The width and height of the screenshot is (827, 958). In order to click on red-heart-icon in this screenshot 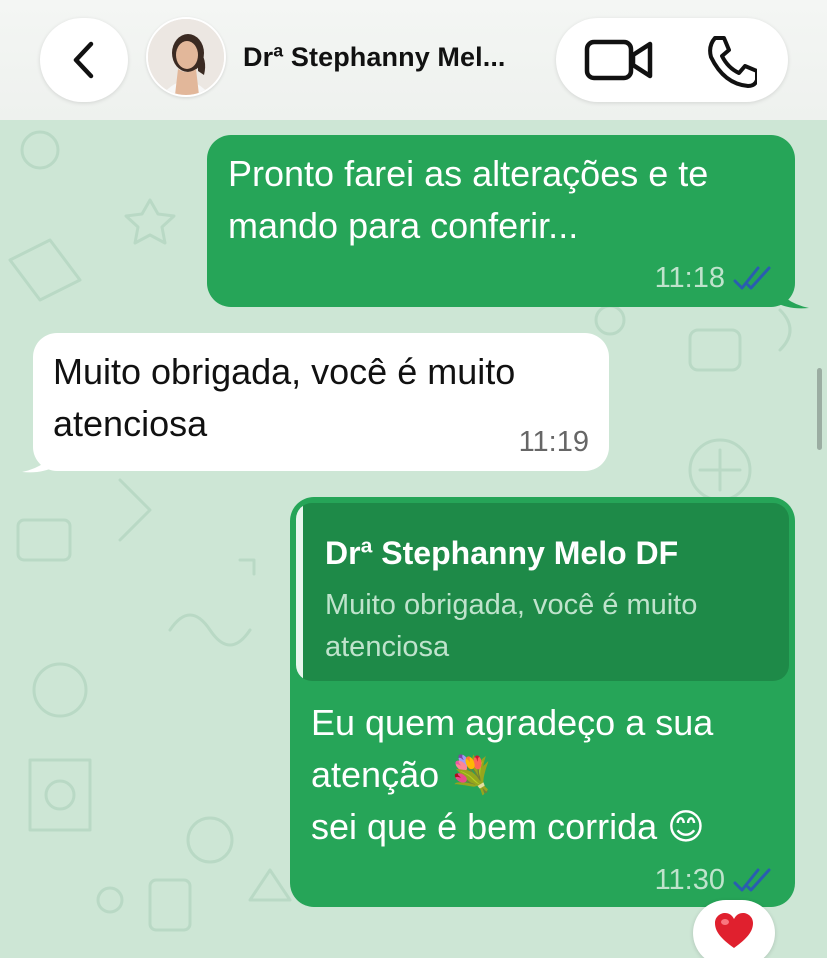, I will do `click(734, 930)`.